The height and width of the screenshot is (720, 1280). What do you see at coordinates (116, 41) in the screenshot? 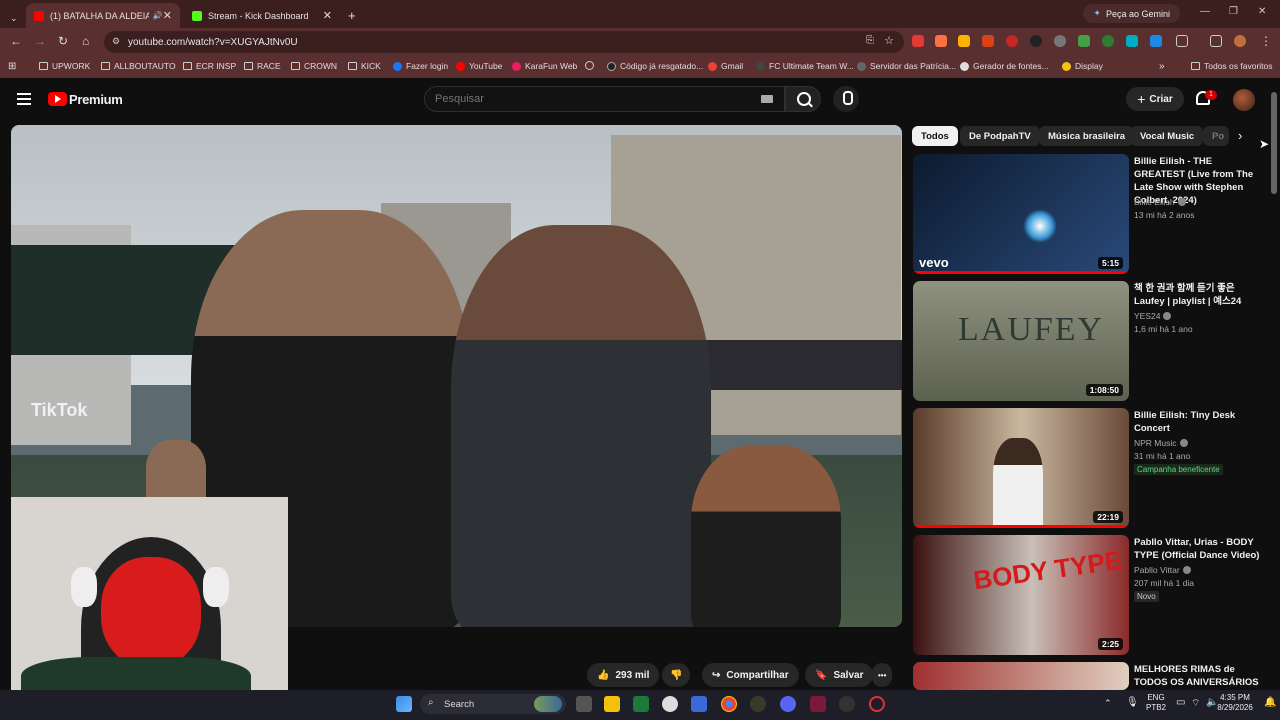
I see `site-info-icon: ⚙` at bounding box center [116, 41].